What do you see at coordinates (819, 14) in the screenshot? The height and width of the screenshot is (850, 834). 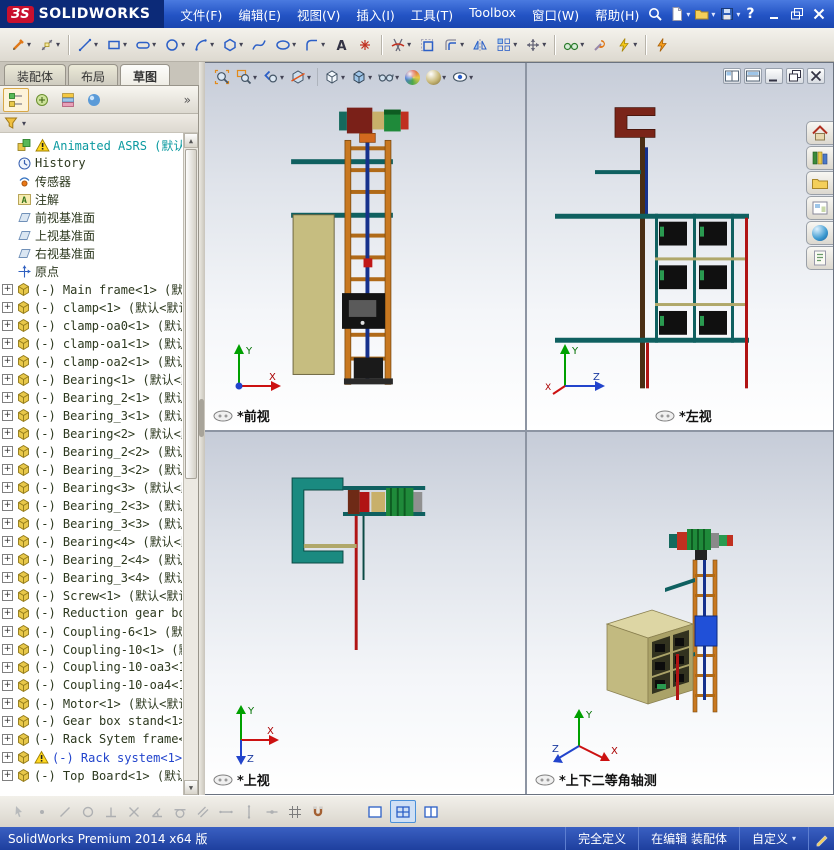 I see `app-close-button` at bounding box center [819, 14].